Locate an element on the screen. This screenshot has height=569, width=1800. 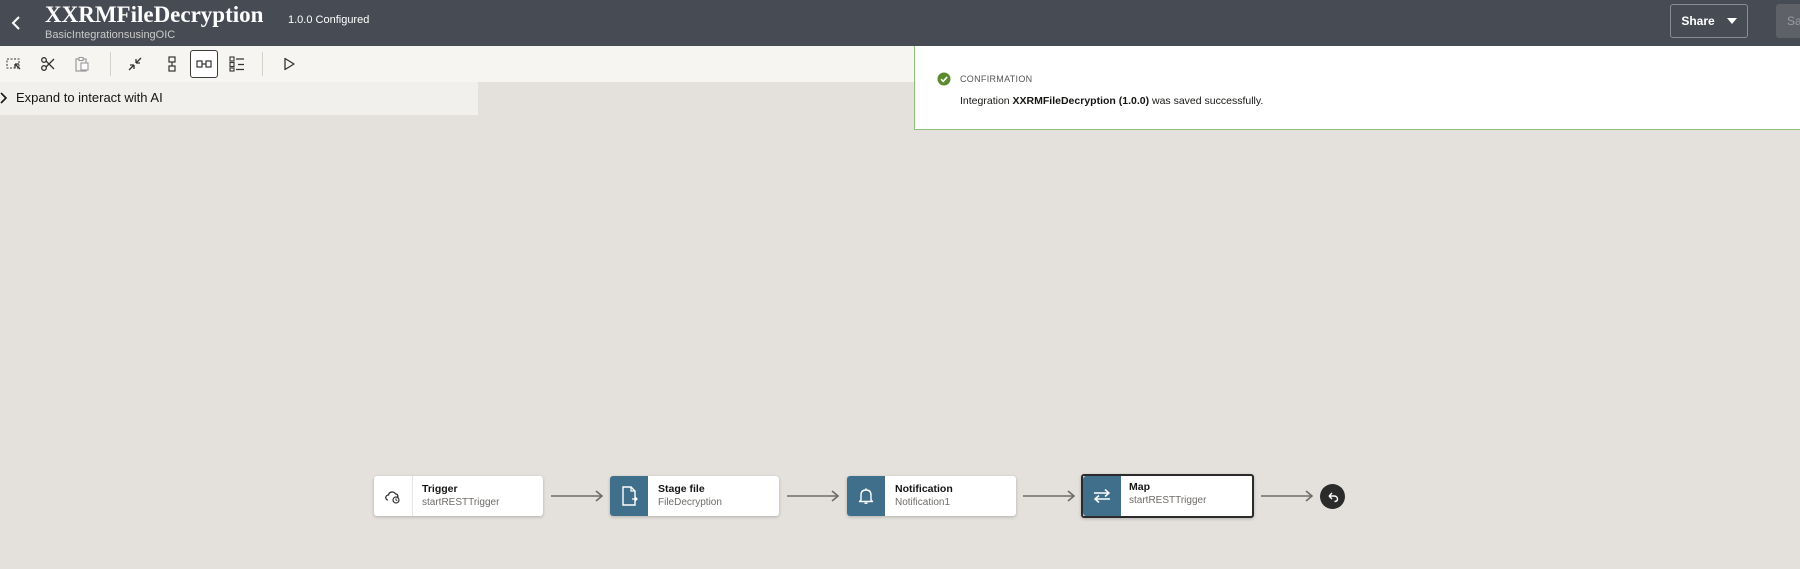
flow-node-stage-file: Stage file FileDecryption is located at coordinates (694, 496).